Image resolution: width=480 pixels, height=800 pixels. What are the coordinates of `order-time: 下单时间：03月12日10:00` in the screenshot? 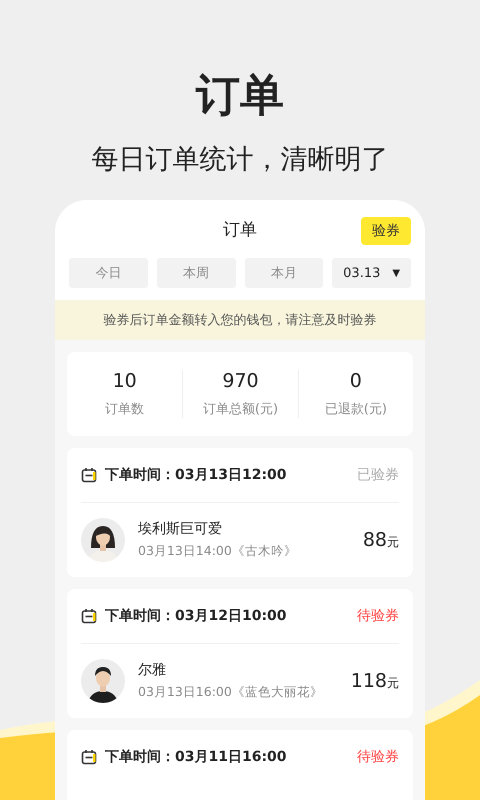 It's located at (196, 616).